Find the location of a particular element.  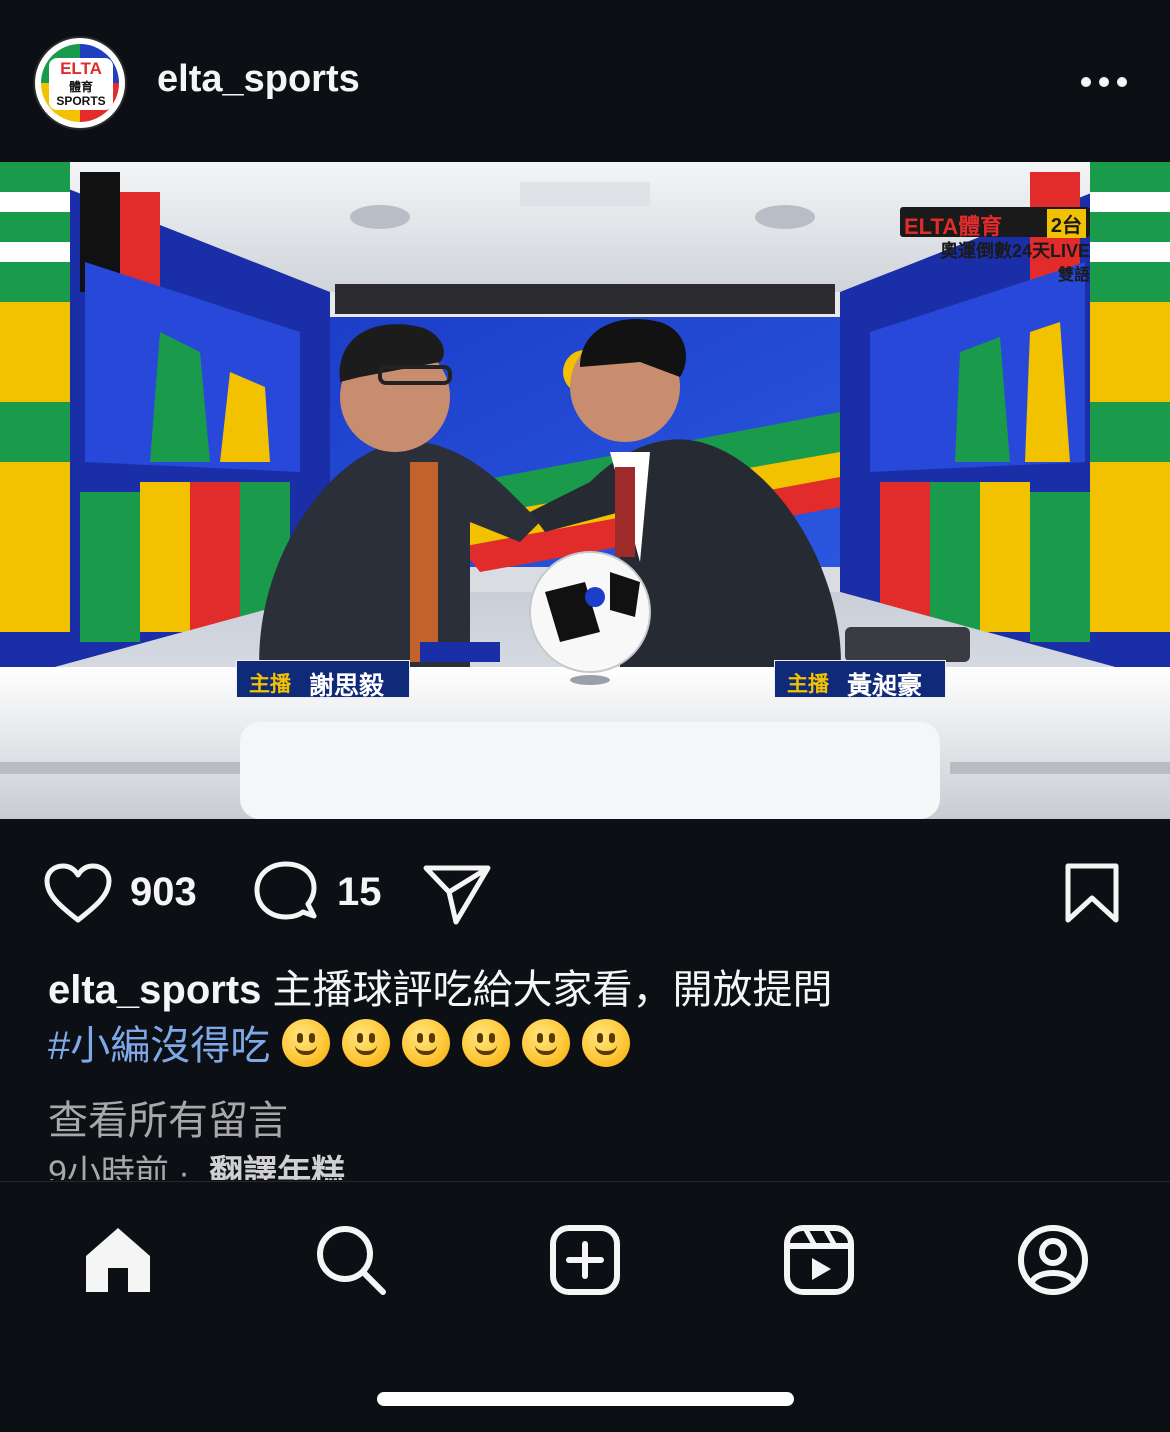

caption-hashtag: #小編沒得吃 is located at coordinates (159, 1046).